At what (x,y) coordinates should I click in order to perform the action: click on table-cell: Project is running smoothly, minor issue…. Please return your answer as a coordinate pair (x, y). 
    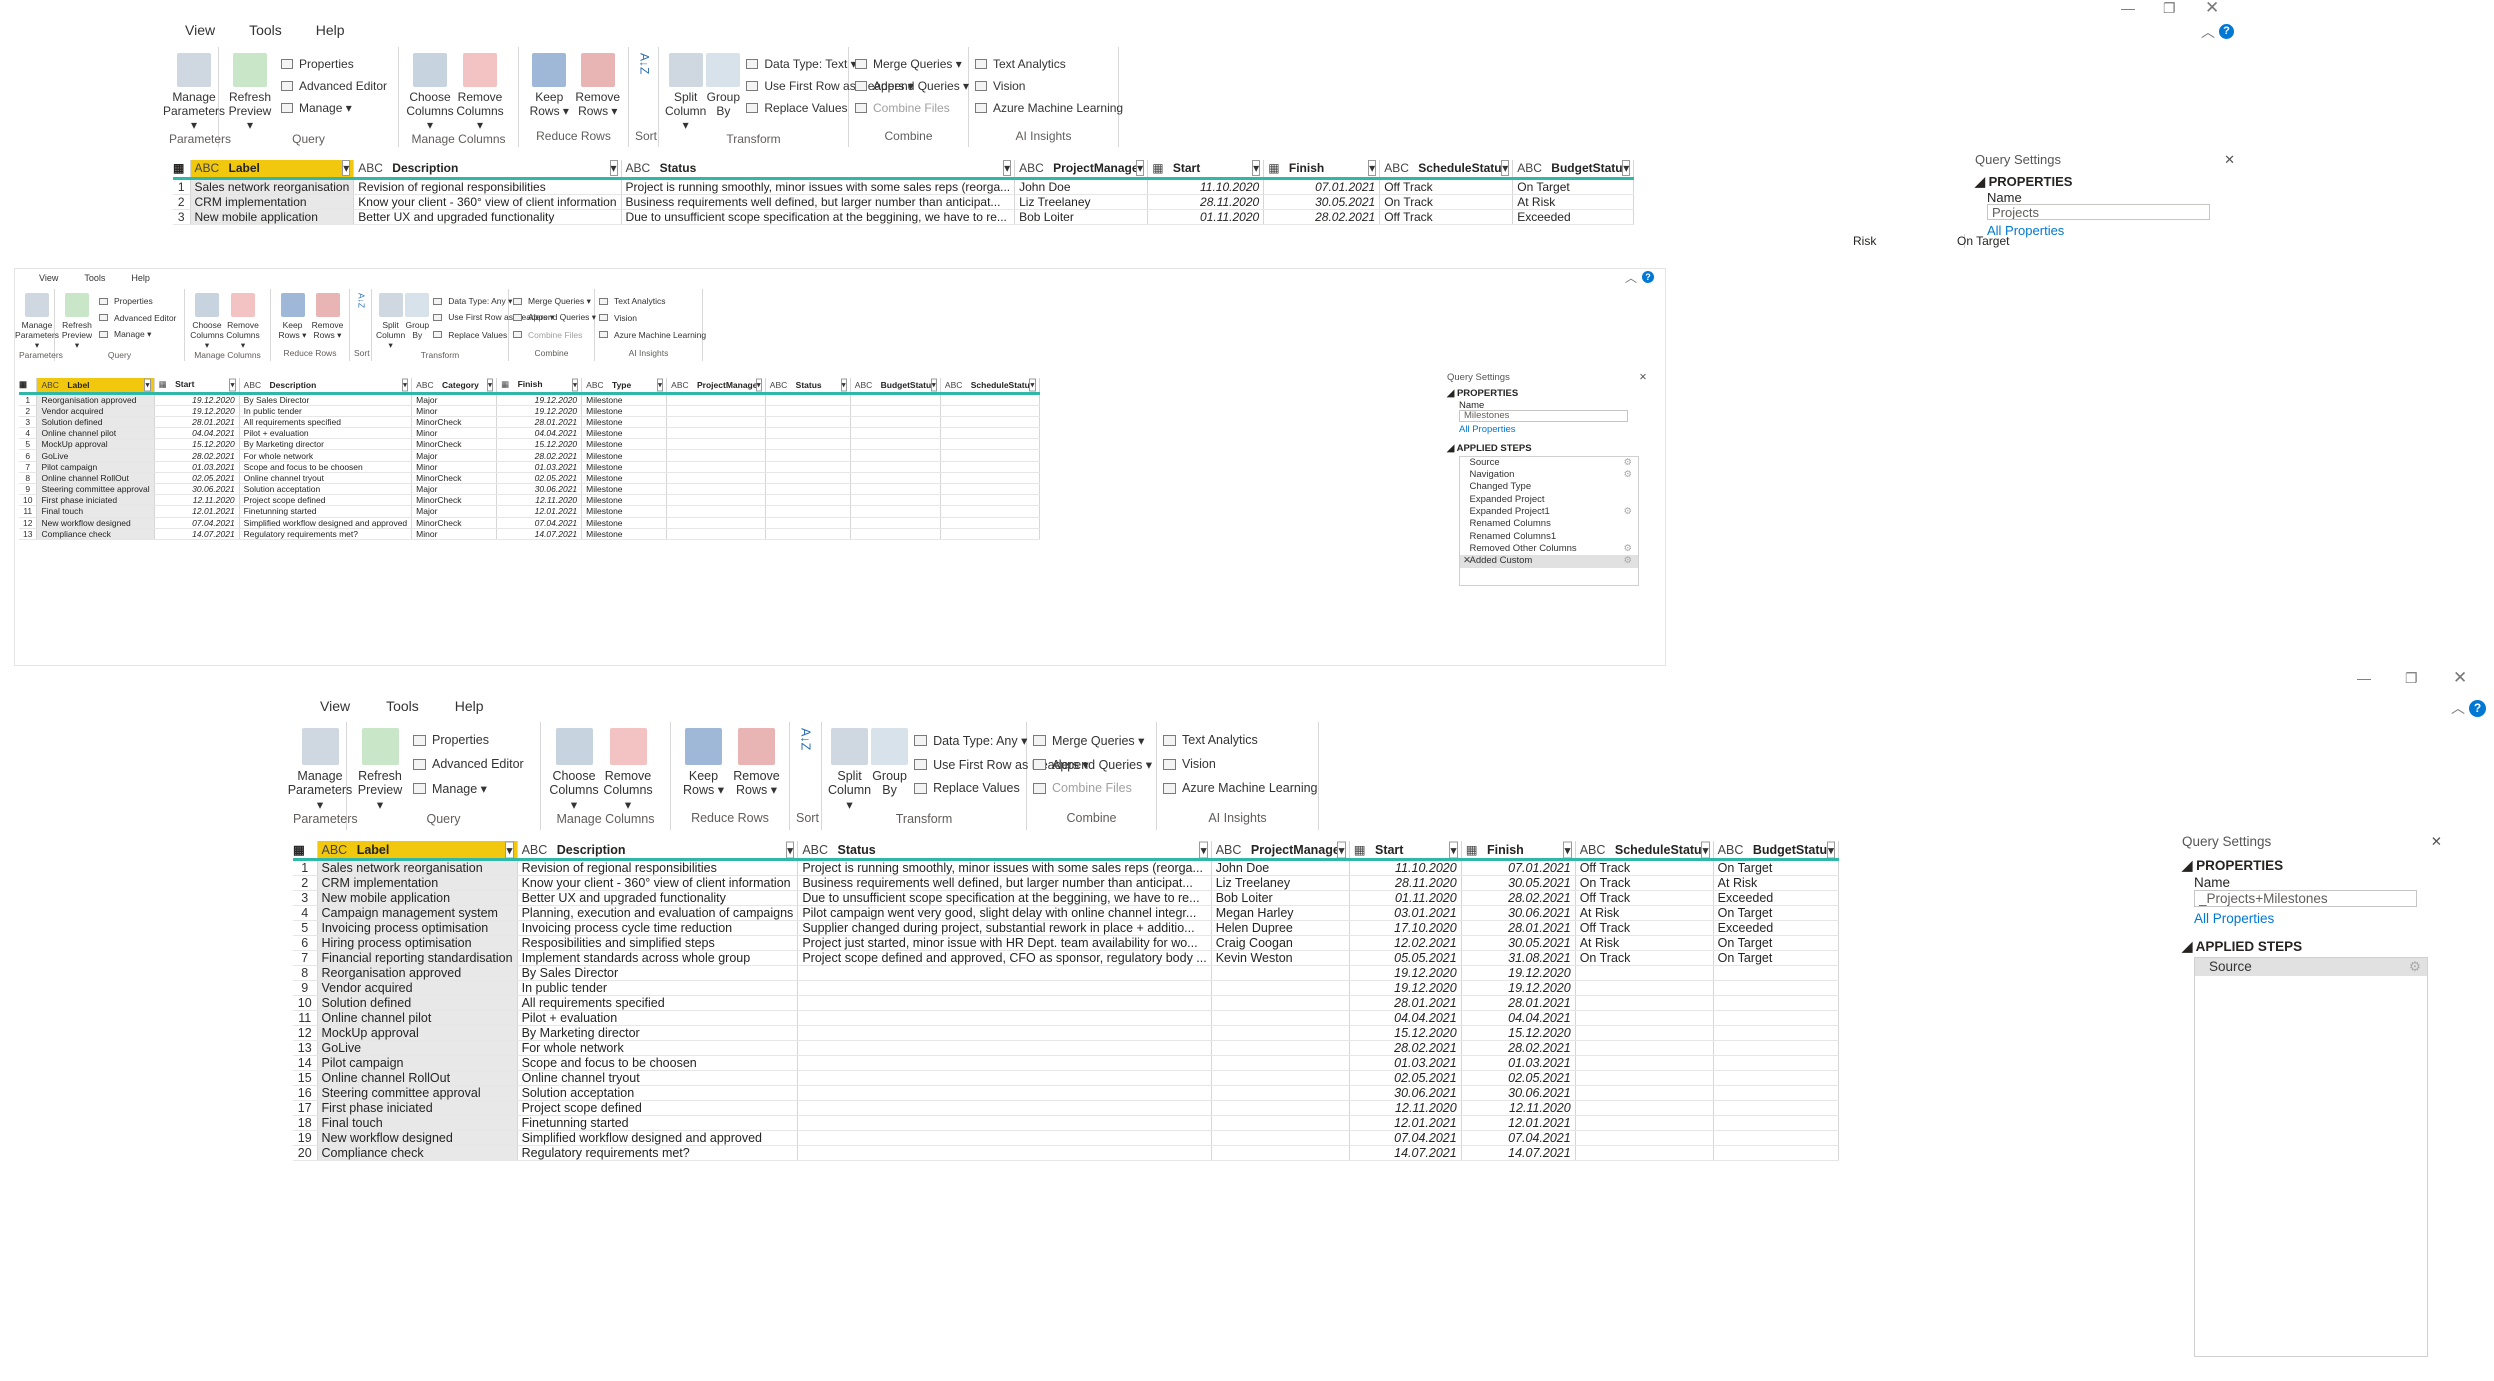
    Looking at the image, I should click on (818, 186).